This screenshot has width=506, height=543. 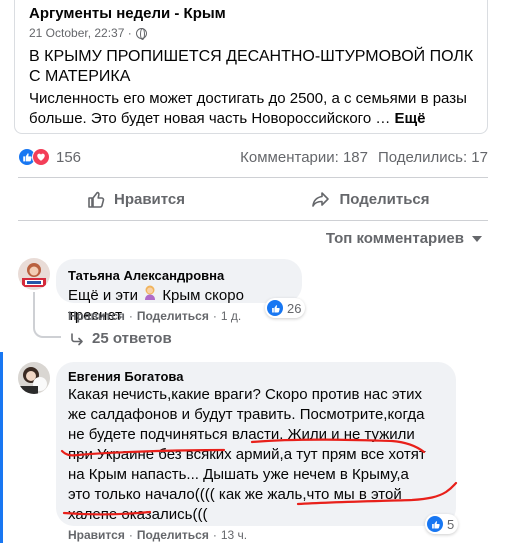 What do you see at coordinates (294, 308) in the screenshot?
I see `comment-reaction-count: 26` at bounding box center [294, 308].